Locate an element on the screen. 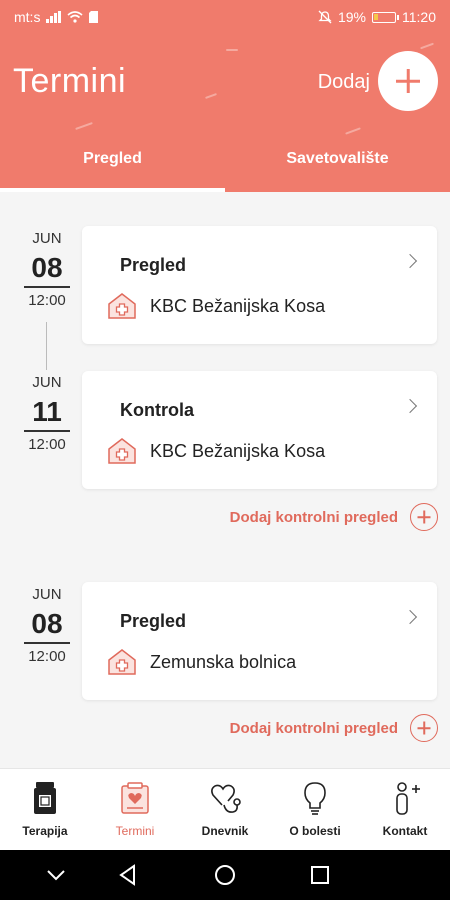 The image size is (450, 900). date-day: 11 is located at coordinates (47, 411).